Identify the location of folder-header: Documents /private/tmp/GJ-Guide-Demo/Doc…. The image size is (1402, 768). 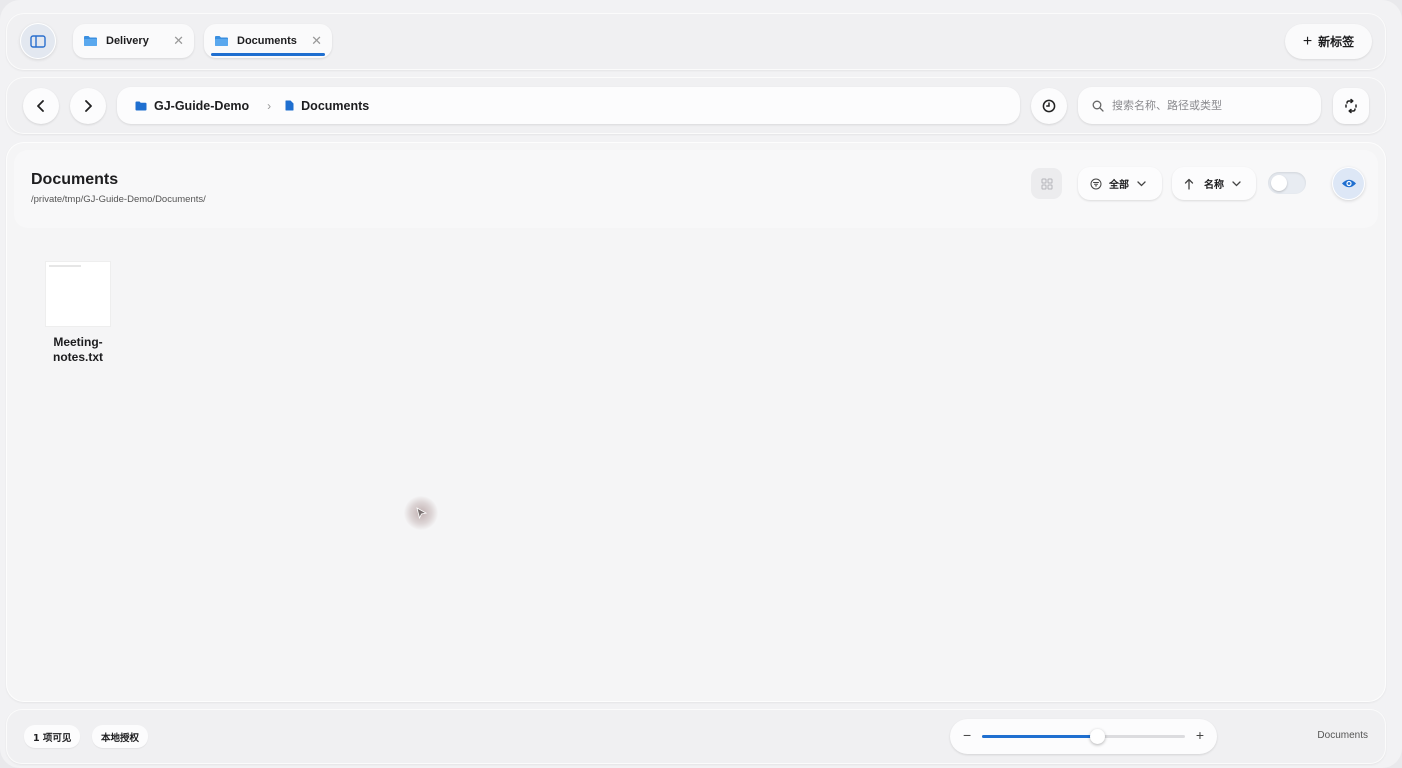
(696, 189).